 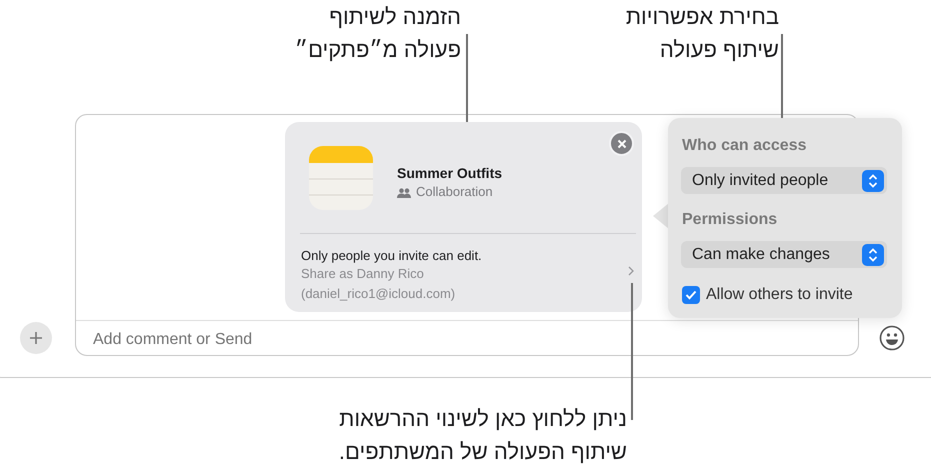 I want to click on permission-note: Only people you invite can edit., so click(x=391, y=256).